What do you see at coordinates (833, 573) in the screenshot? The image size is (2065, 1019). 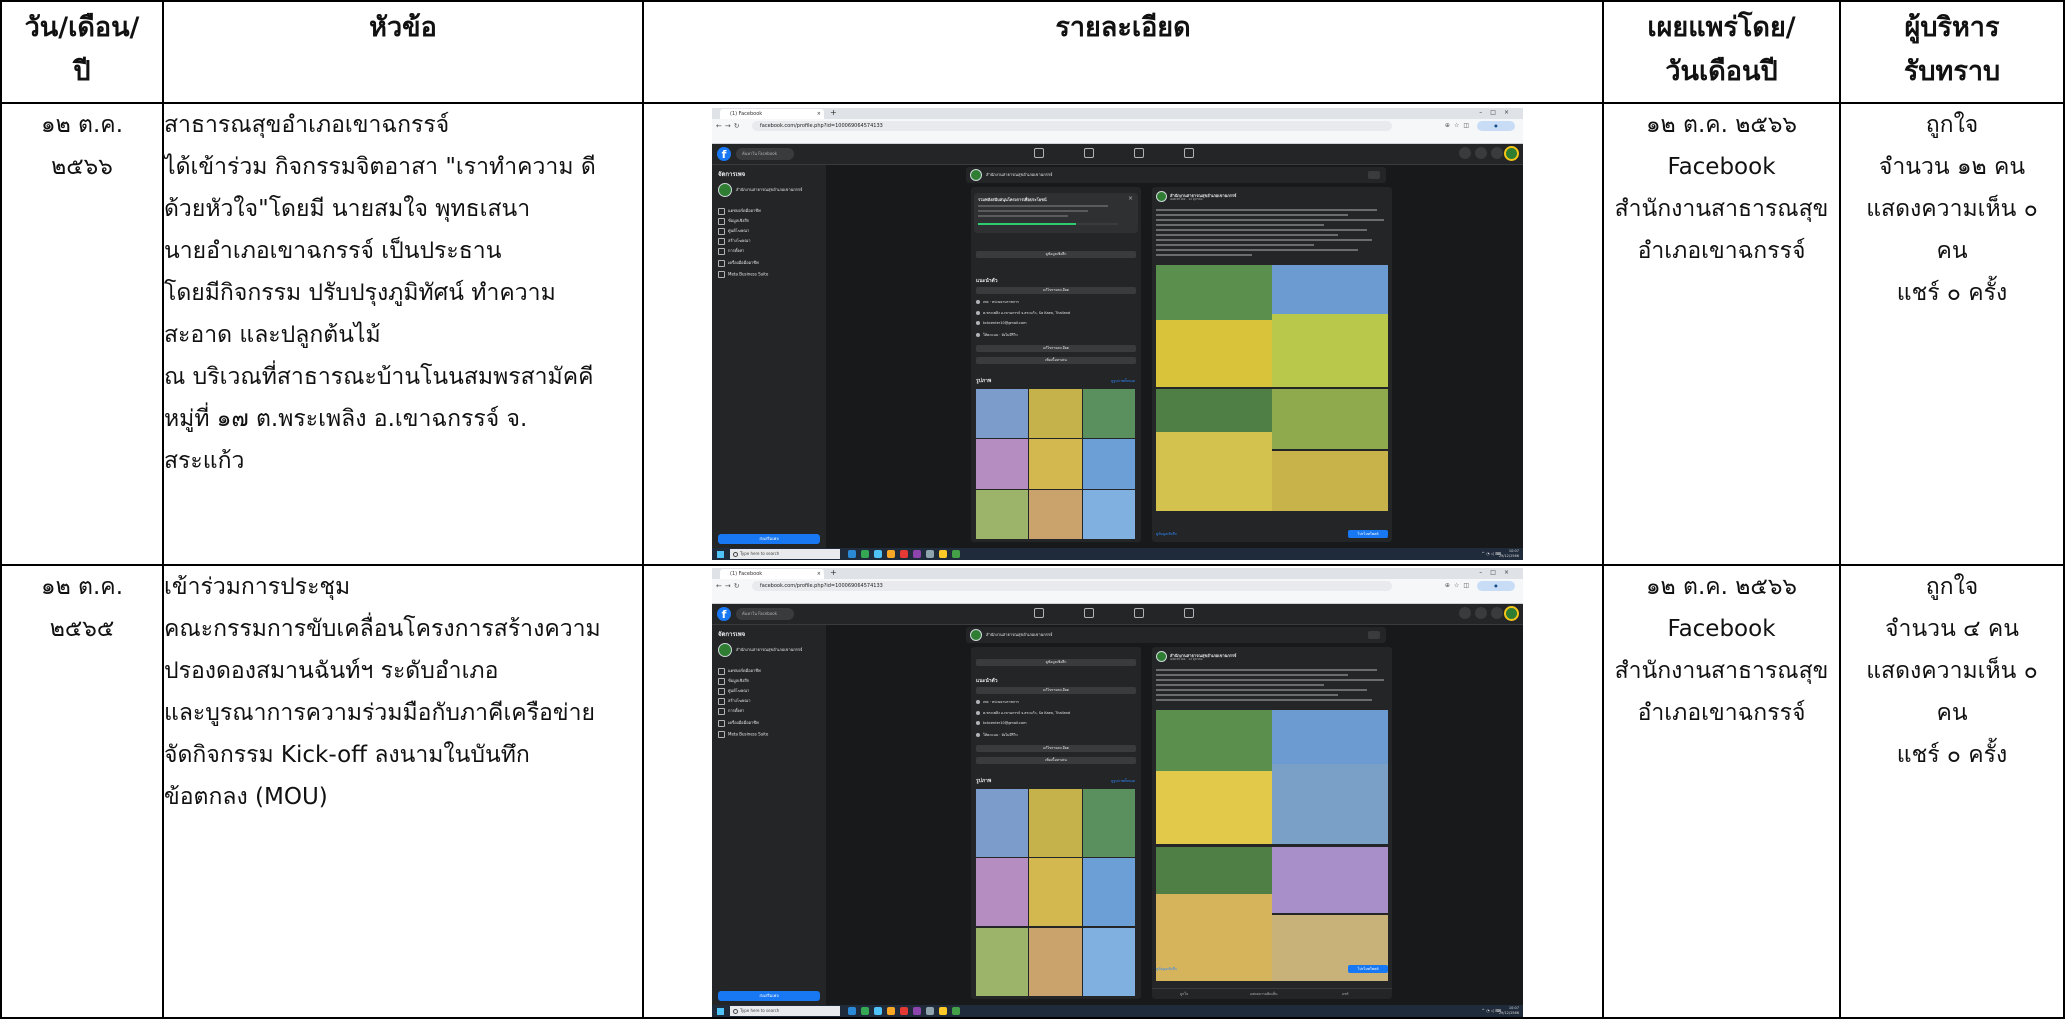 I see `new-tab-icon: +` at bounding box center [833, 573].